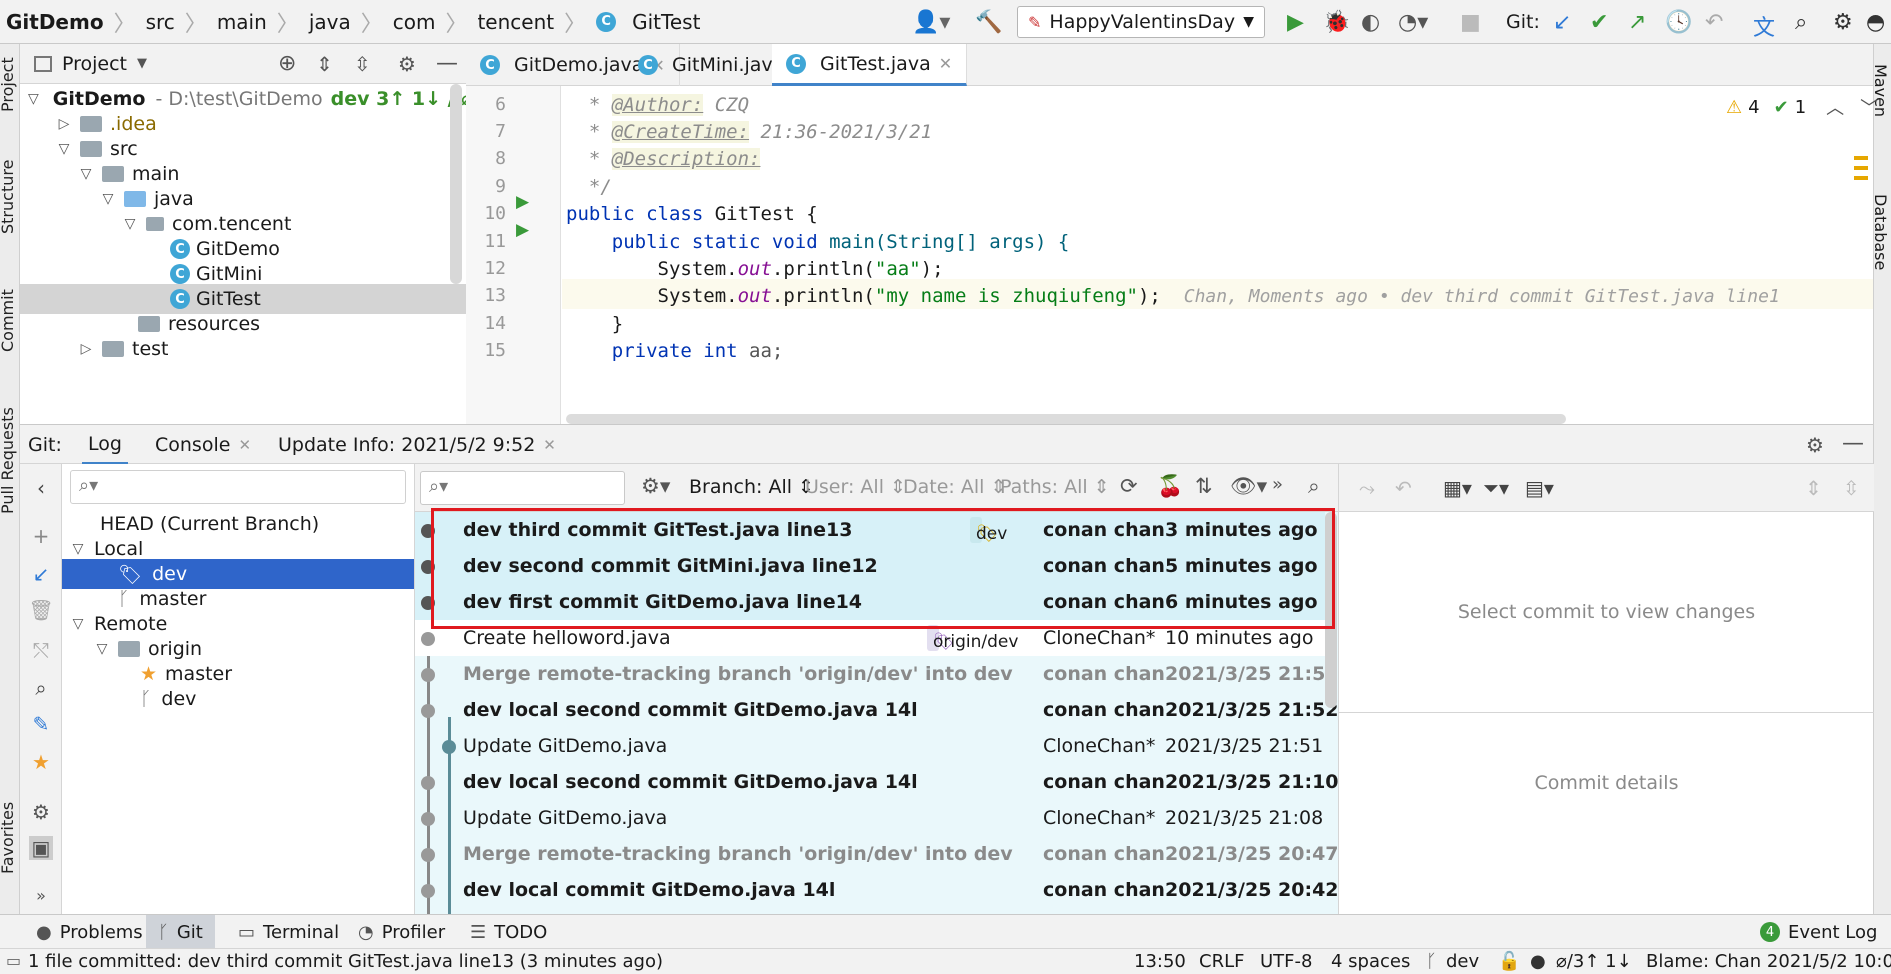 The width and height of the screenshot is (1891, 974). Describe the element at coordinates (1678, 22) in the screenshot. I see `history-icon: 🕓` at that location.